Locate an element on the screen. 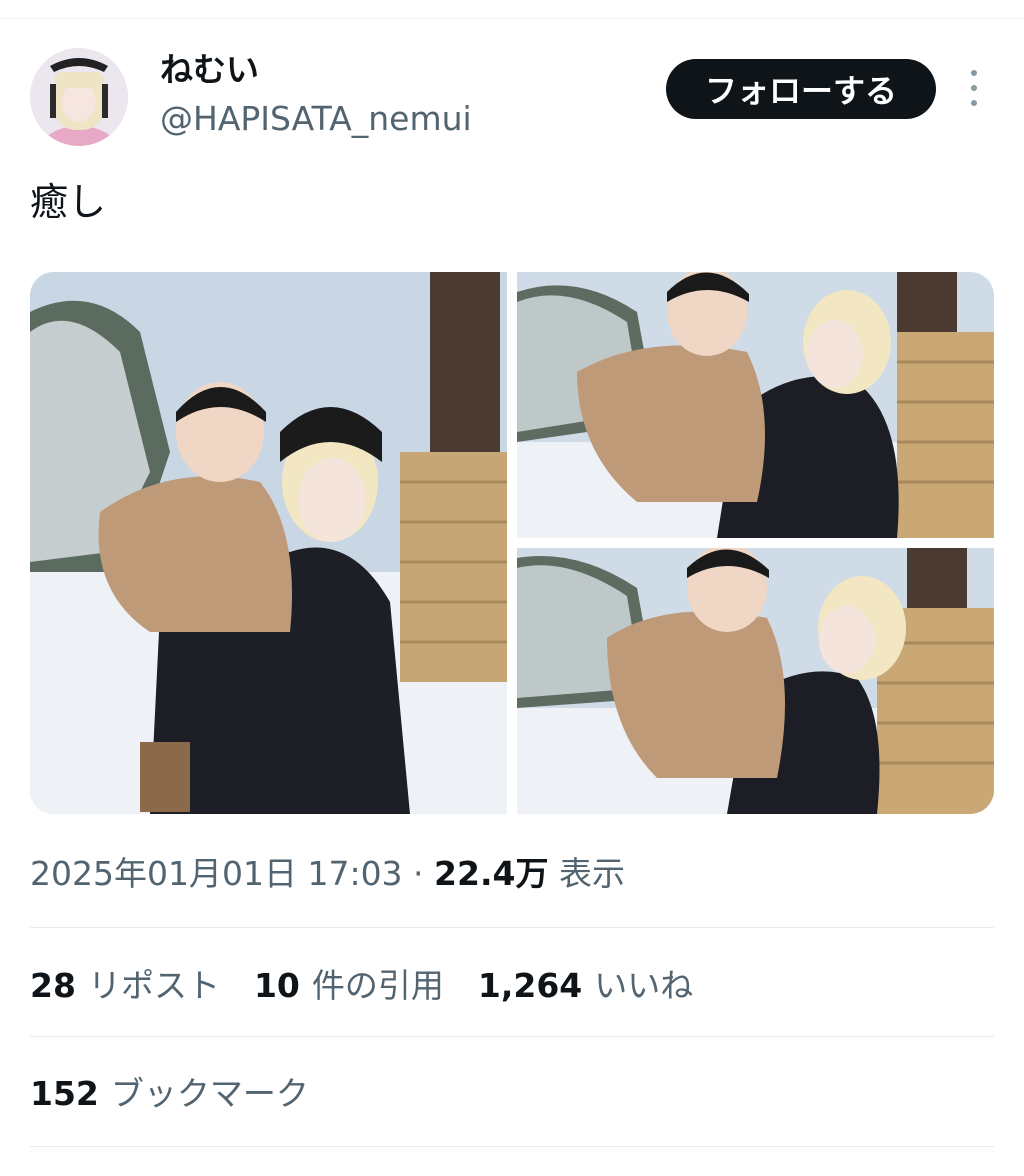 This screenshot has height=1176, width=1024. bookmarks-count: 152 is located at coordinates (64, 1093).